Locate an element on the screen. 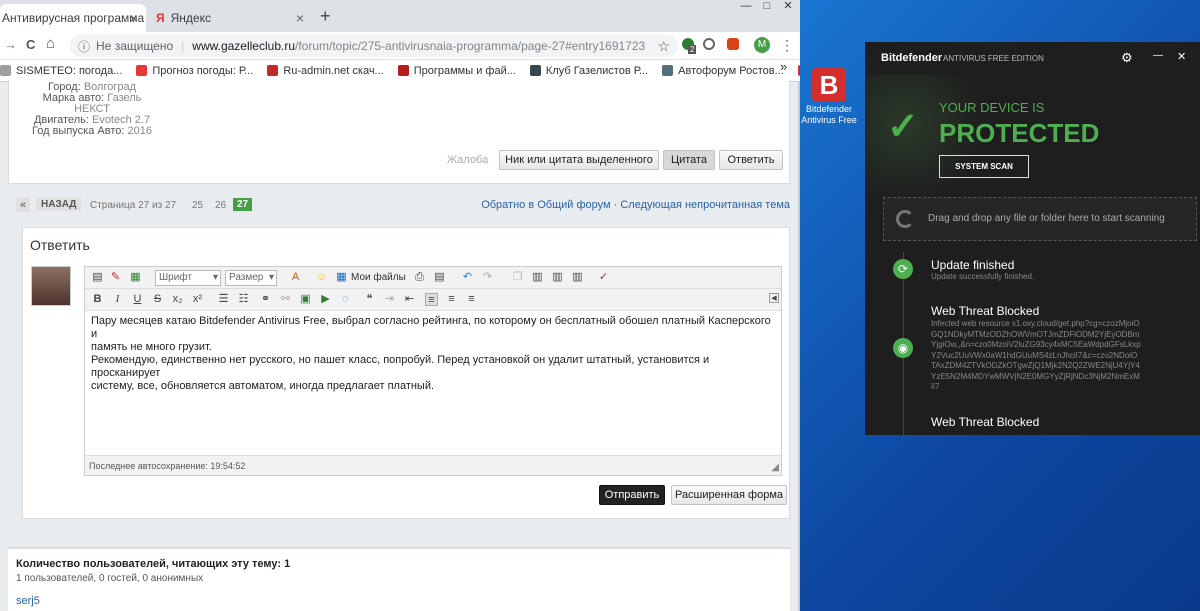 Image resolution: width=1200 pixels, height=611 pixels. globe-icon is located at coordinates (709, 44).